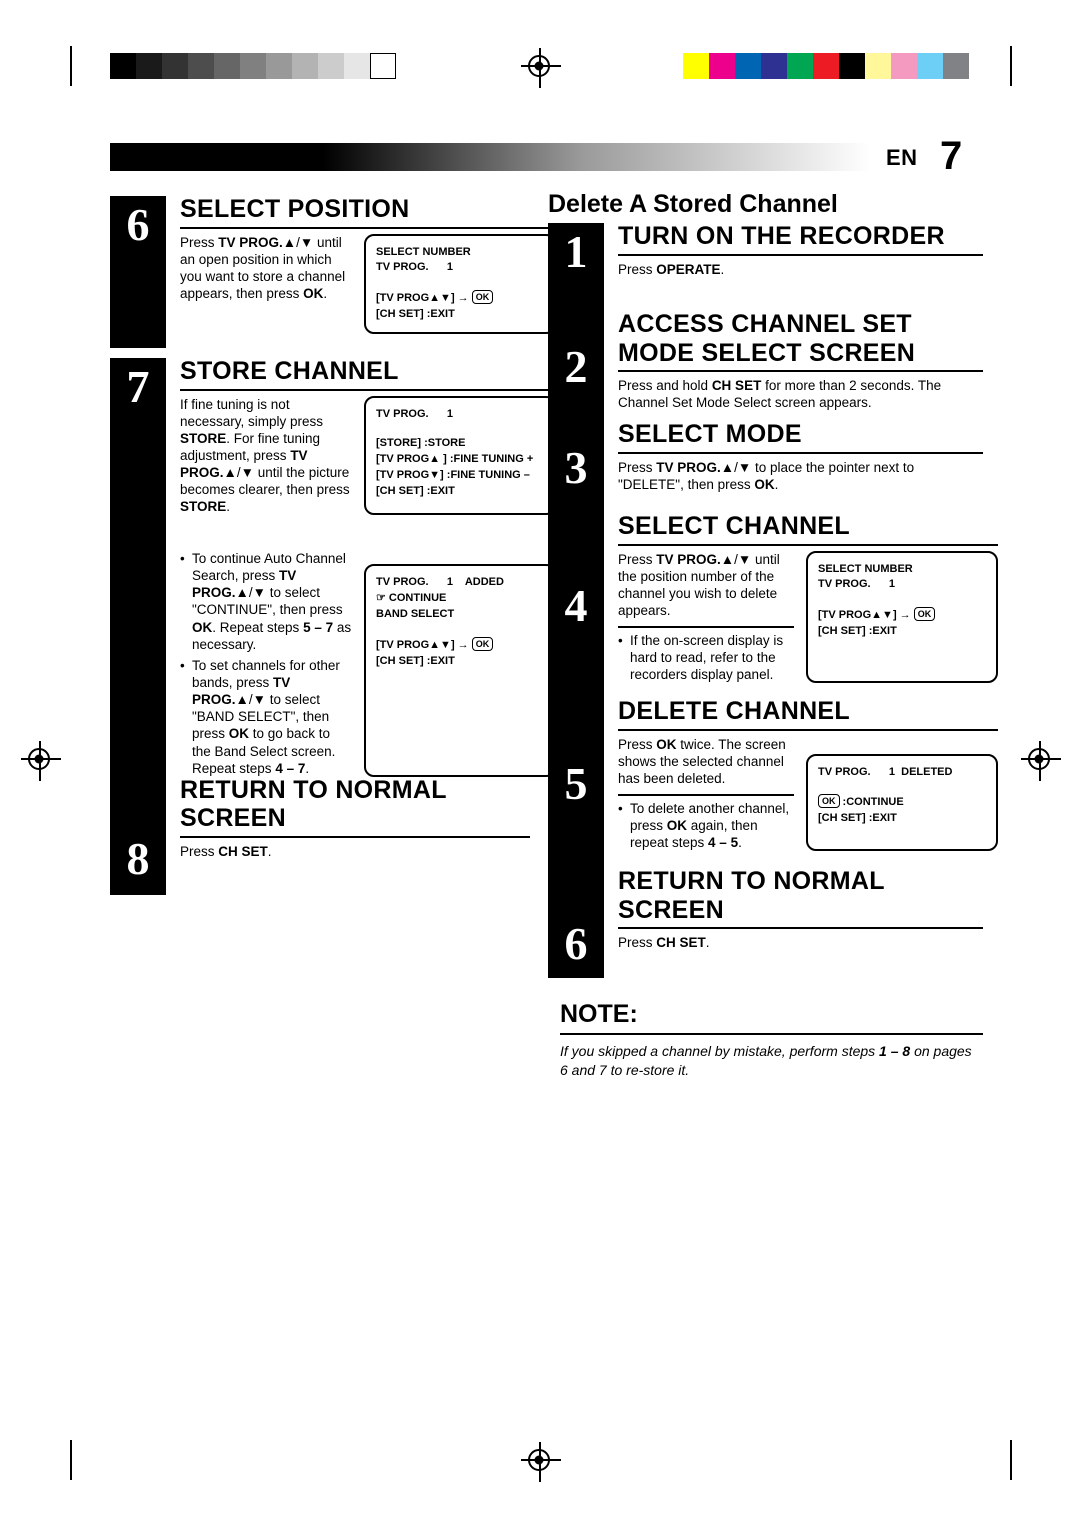 Image resolution: width=1080 pixels, height=1528 pixels. What do you see at coordinates (751, 881) in the screenshot?
I see `step-title-line1: RETURN TO NORMAL` at bounding box center [751, 881].